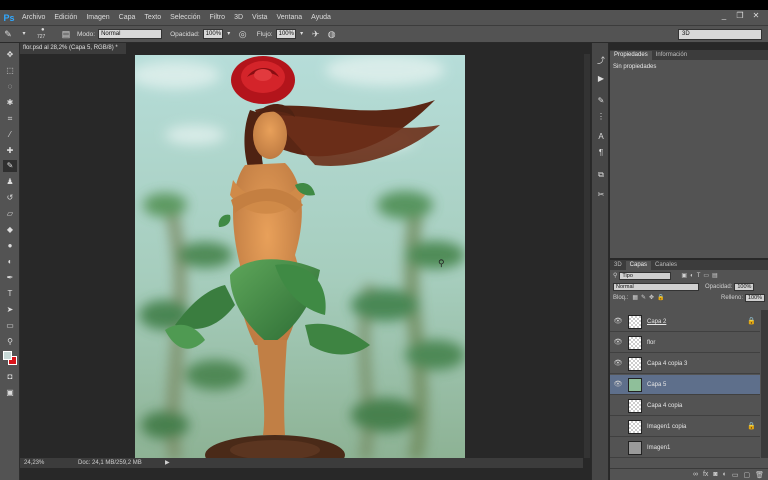 Image resolution: width=768 pixels, height=480 pixels. Describe the element at coordinates (10, 393) in the screenshot. I see `screen-mode-icon: ▣` at that location.